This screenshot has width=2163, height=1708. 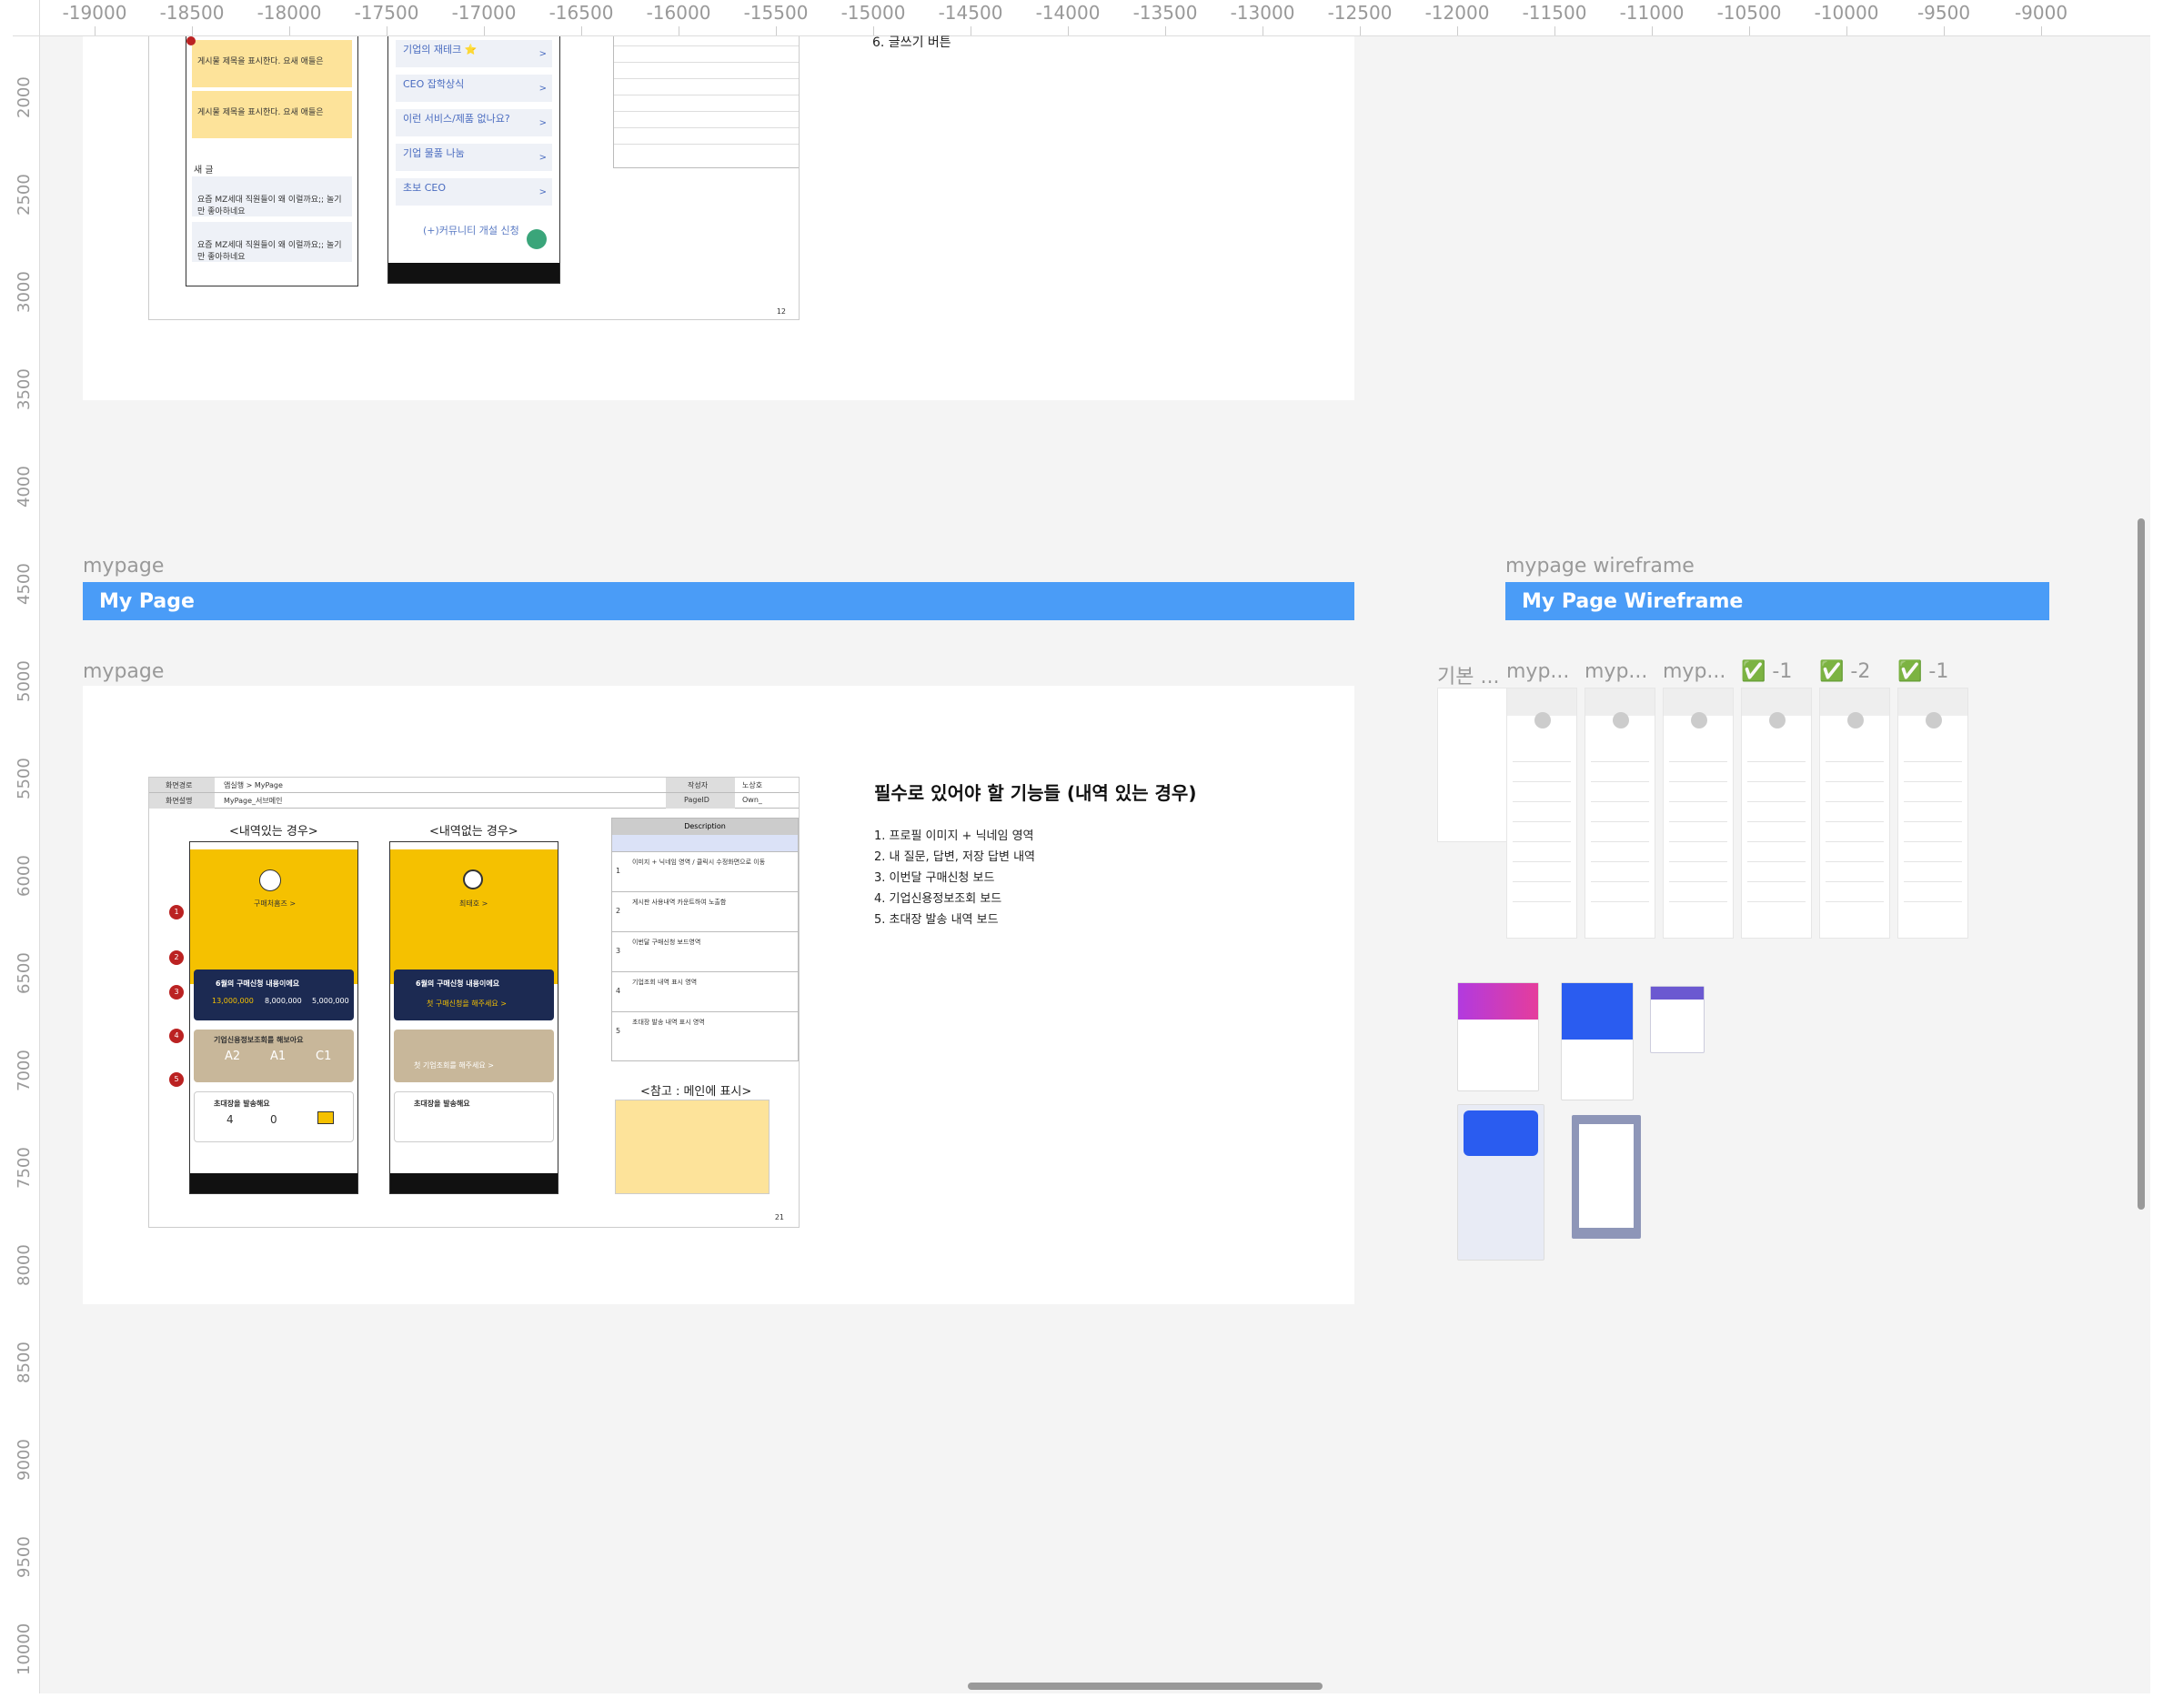 What do you see at coordinates (230, 1119) in the screenshot?
I see `invite-sent: 4` at bounding box center [230, 1119].